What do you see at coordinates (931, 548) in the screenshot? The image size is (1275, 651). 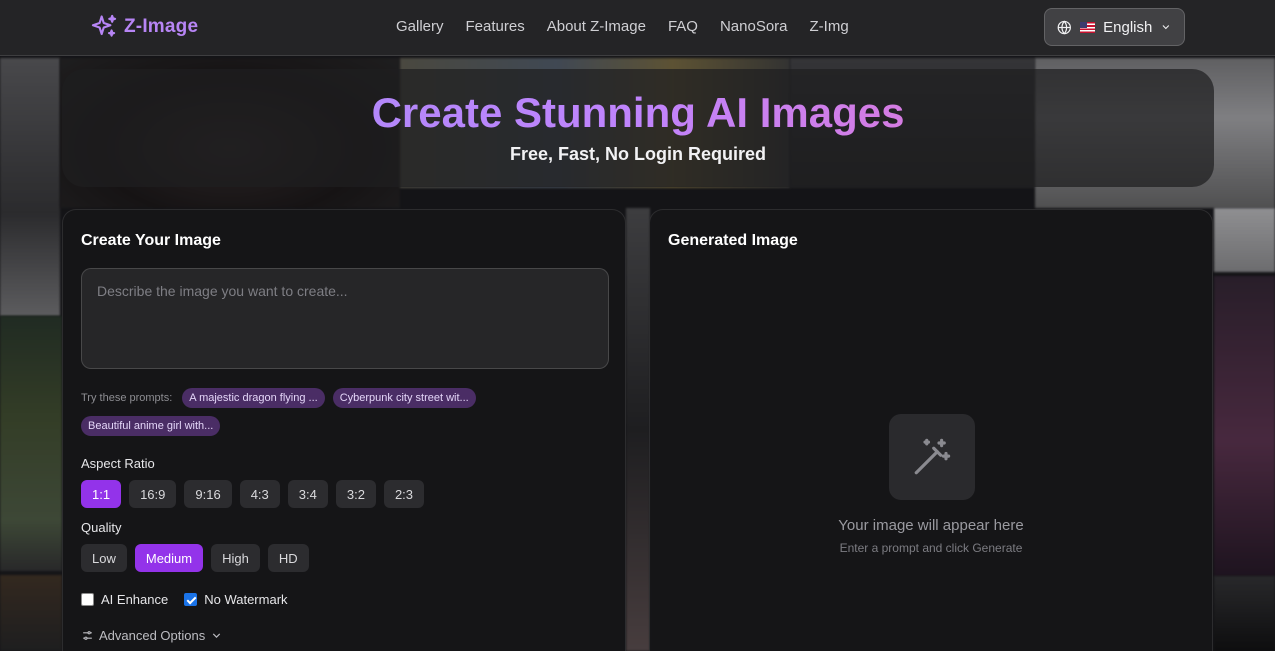 I see `empty-state-subtitle: Enter a prompt and click Generate` at bounding box center [931, 548].